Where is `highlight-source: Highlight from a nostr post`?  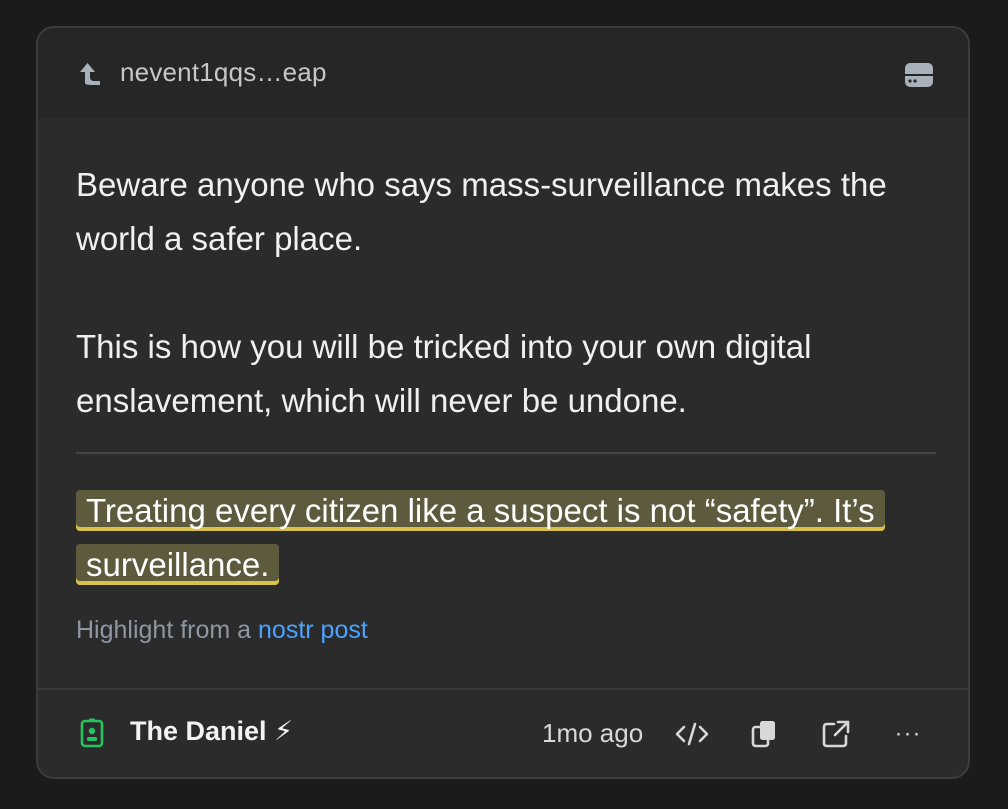
highlight-source: Highlight from a nostr post is located at coordinates (222, 630).